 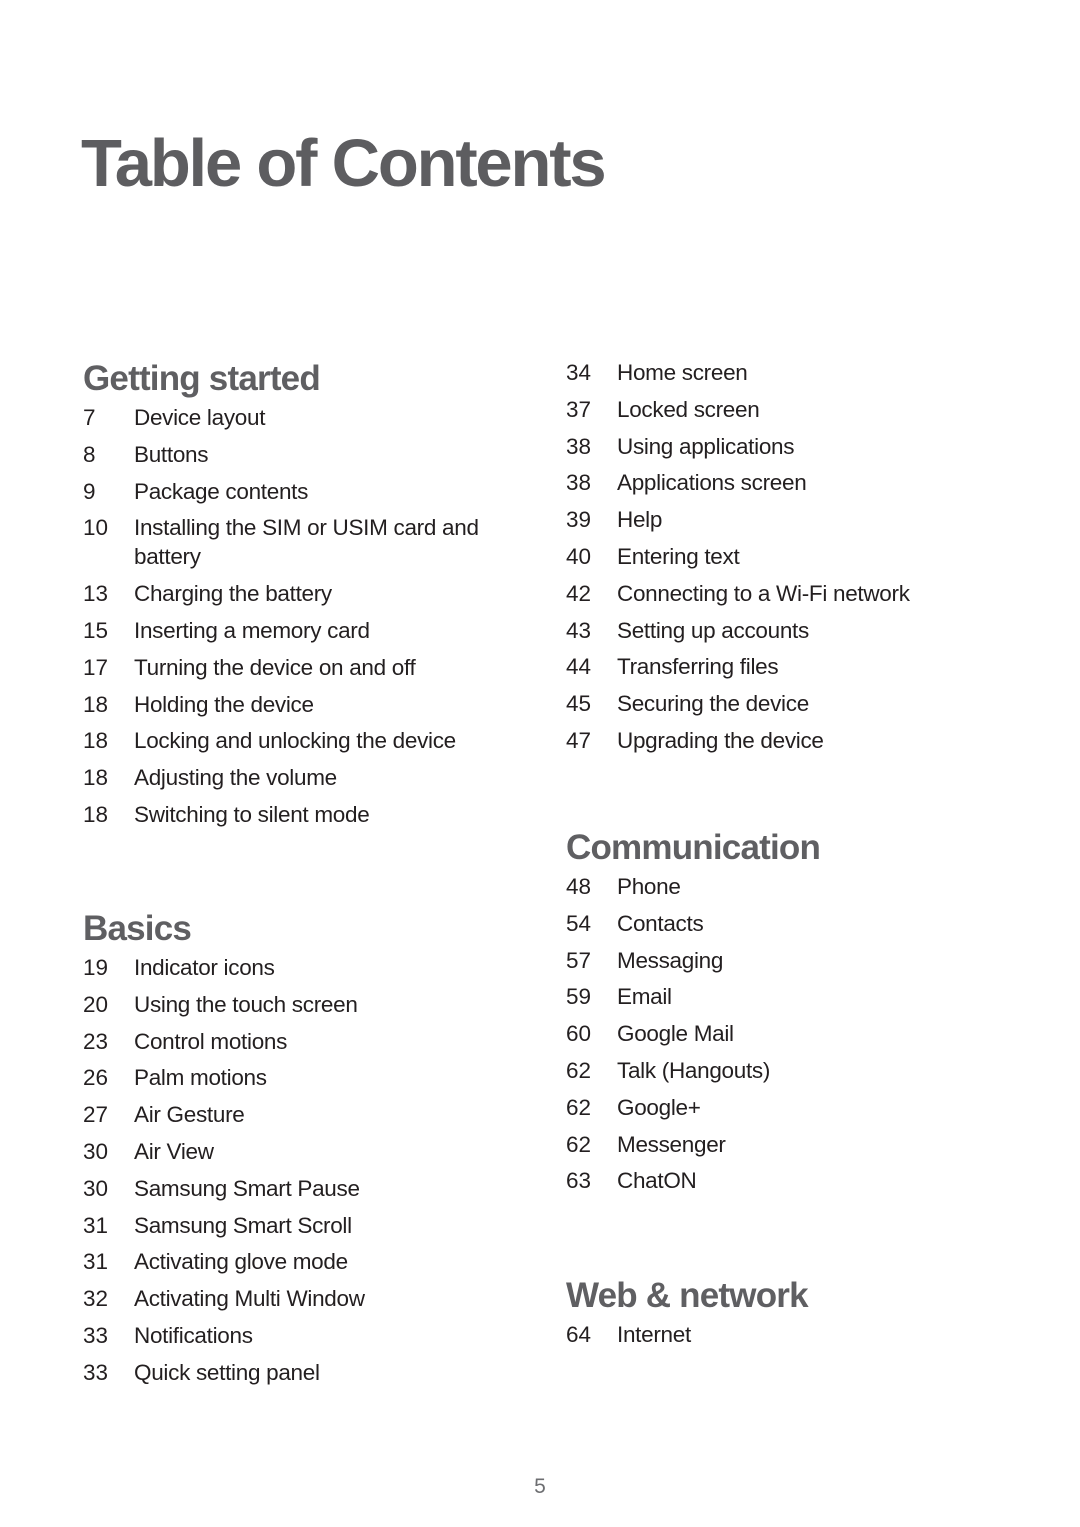 I want to click on toc-entry: 59 Email, so click(x=786, y=996).